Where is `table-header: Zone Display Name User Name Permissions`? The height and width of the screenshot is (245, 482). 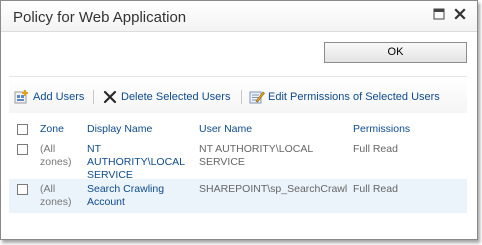
table-header: Zone Display Name User Name Permissions is located at coordinates (238, 128).